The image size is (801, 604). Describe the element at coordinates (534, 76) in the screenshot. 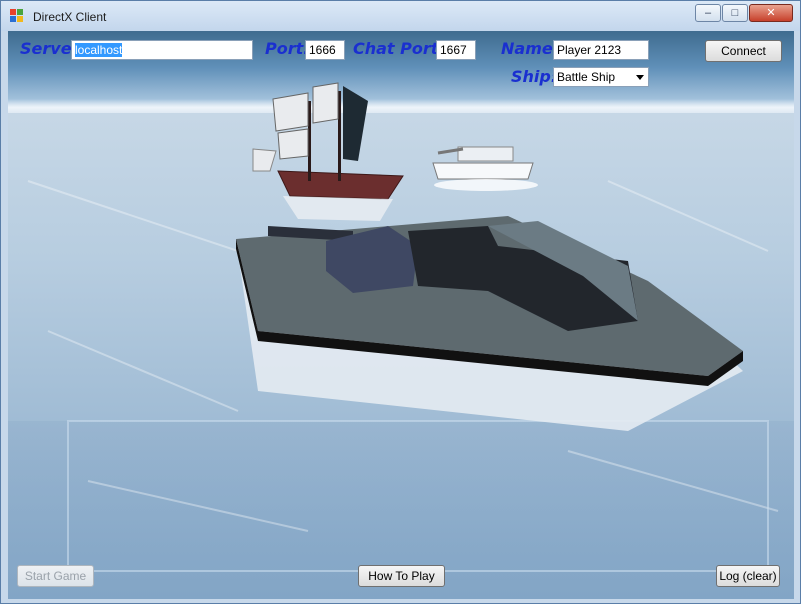

I see `ship-label: Ship:` at that location.